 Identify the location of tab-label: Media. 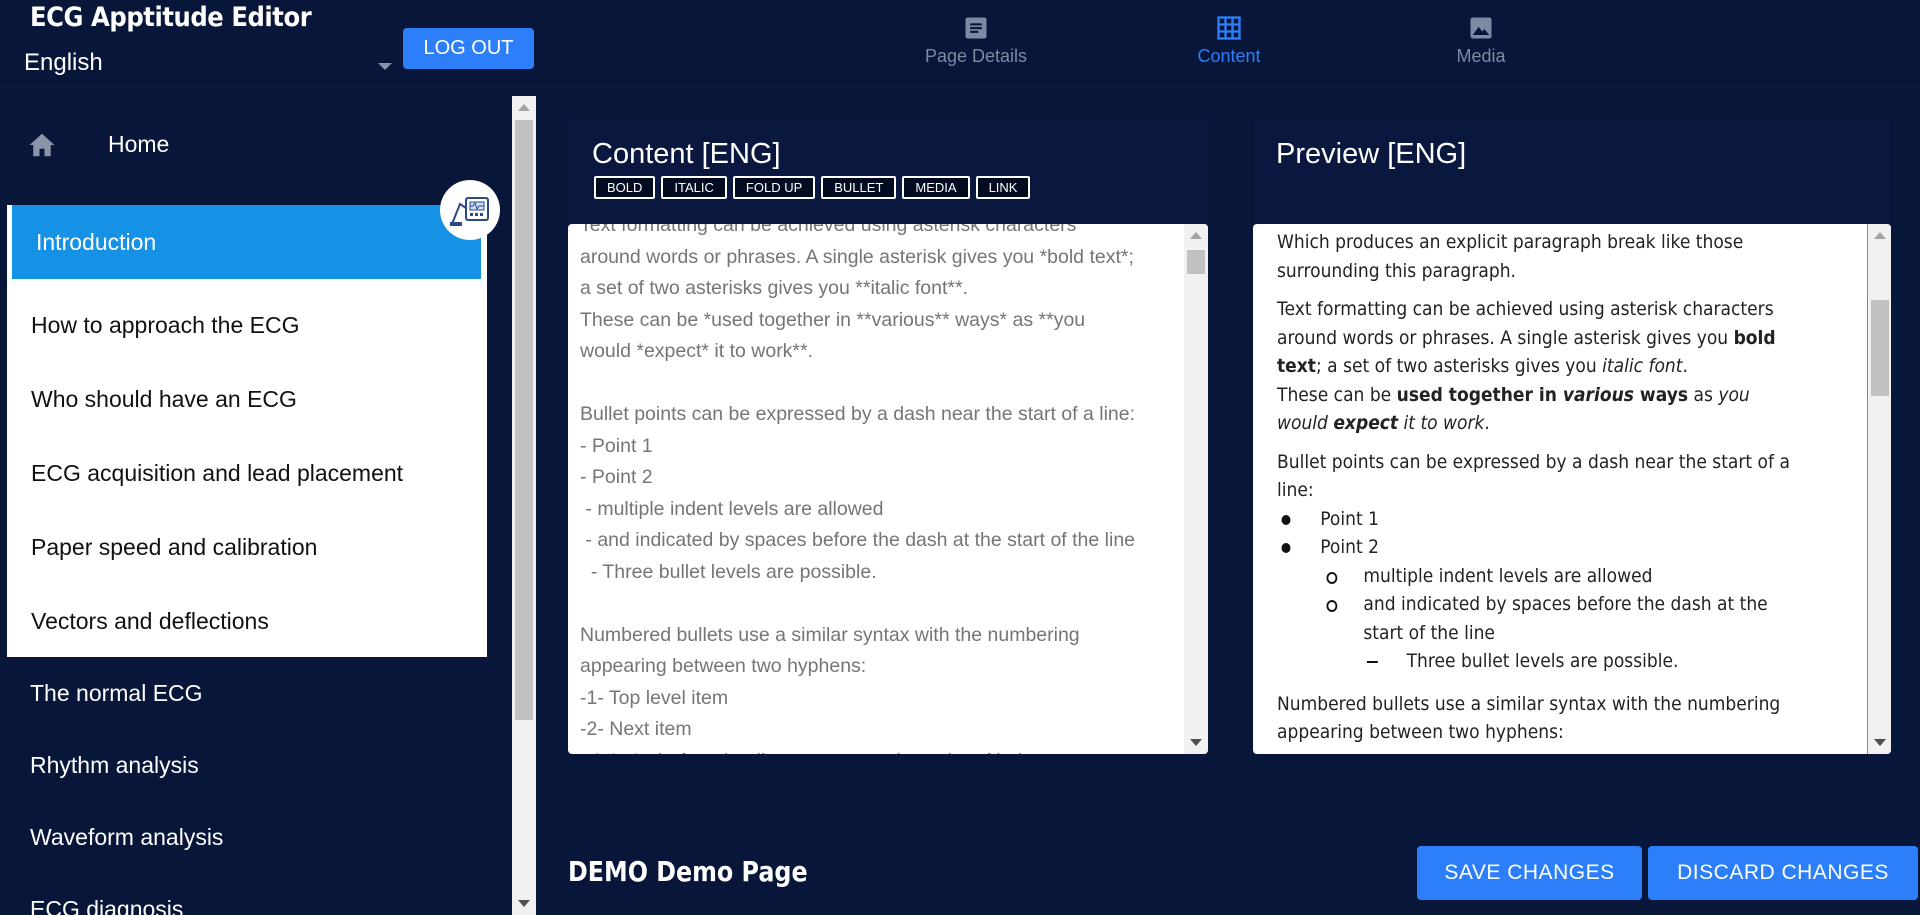
(1481, 56).